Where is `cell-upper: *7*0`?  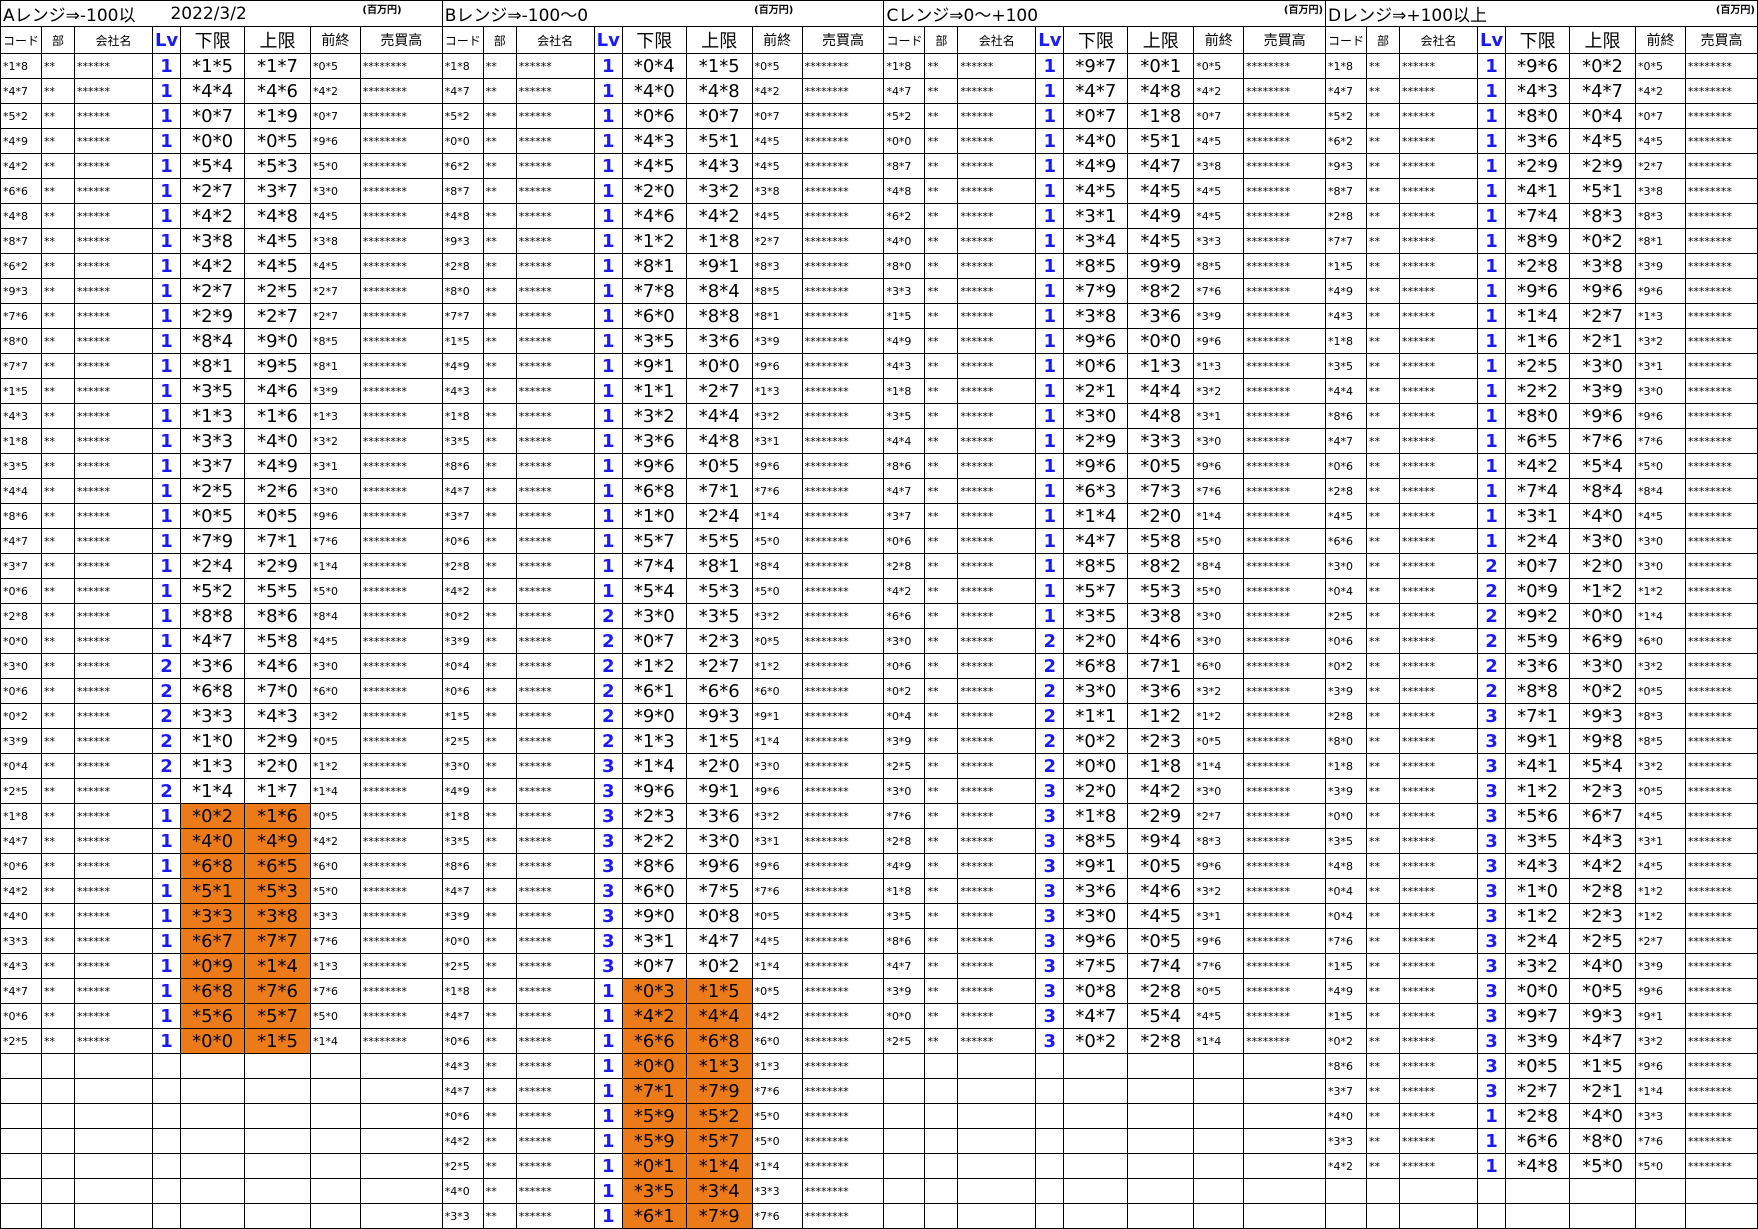 cell-upper: *7*0 is located at coordinates (277, 691).